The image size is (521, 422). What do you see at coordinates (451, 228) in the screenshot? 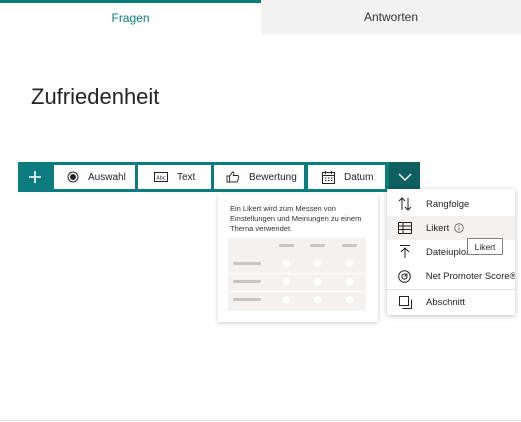
I see `menu-item-likert: Likert` at bounding box center [451, 228].